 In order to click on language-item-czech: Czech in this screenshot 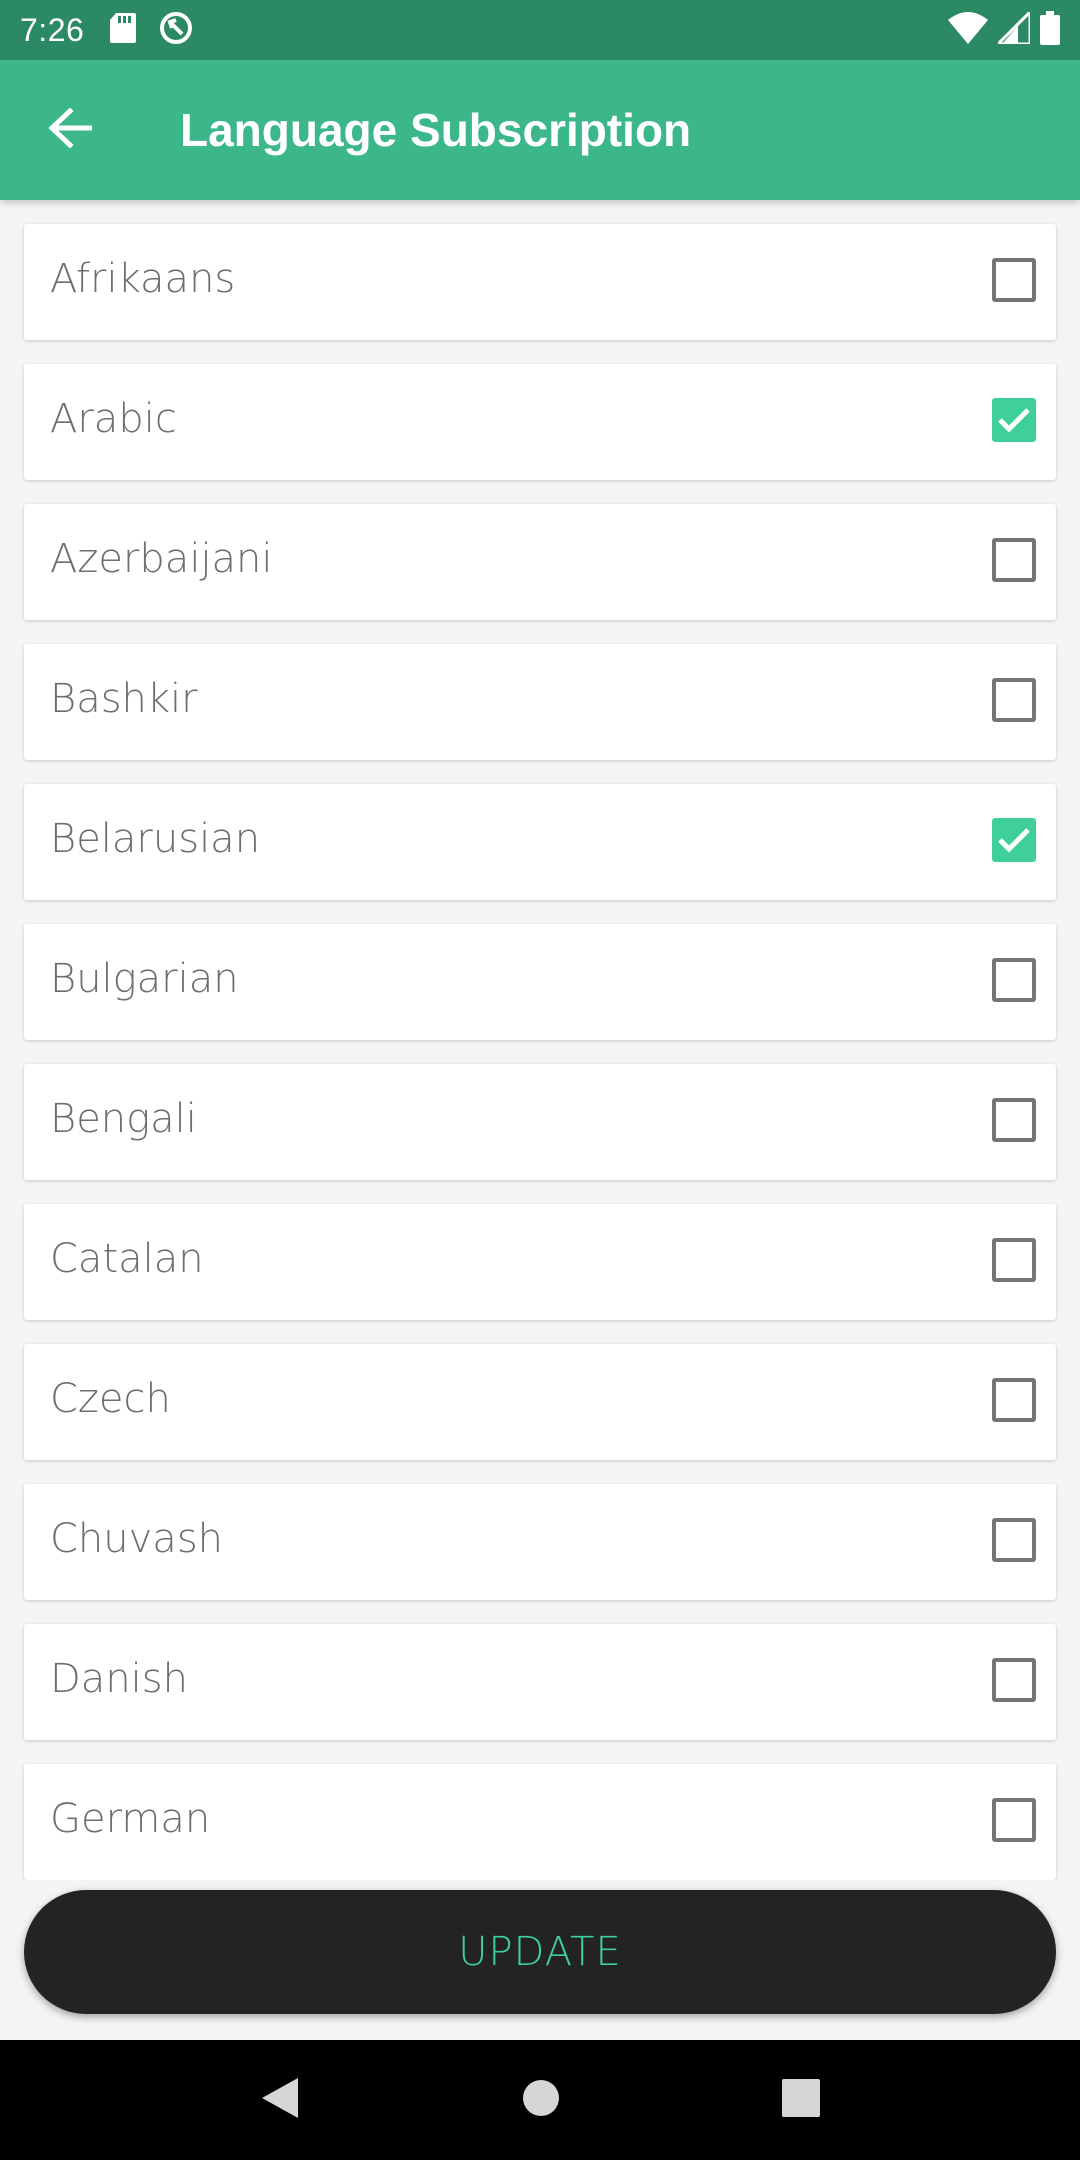, I will do `click(540, 1402)`.